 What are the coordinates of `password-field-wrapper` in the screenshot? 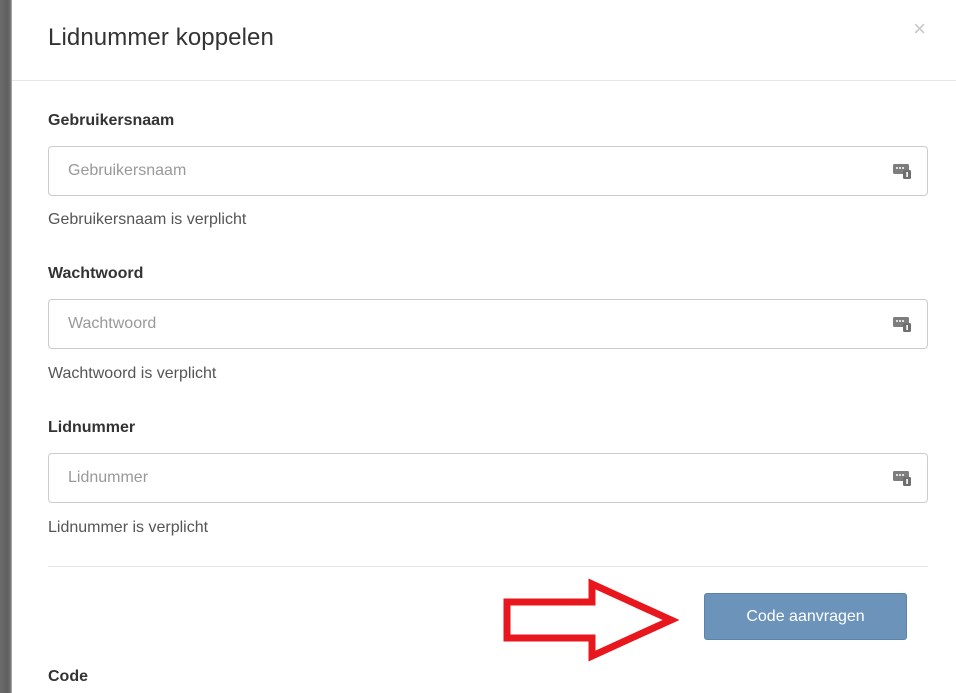 It's located at (488, 324).